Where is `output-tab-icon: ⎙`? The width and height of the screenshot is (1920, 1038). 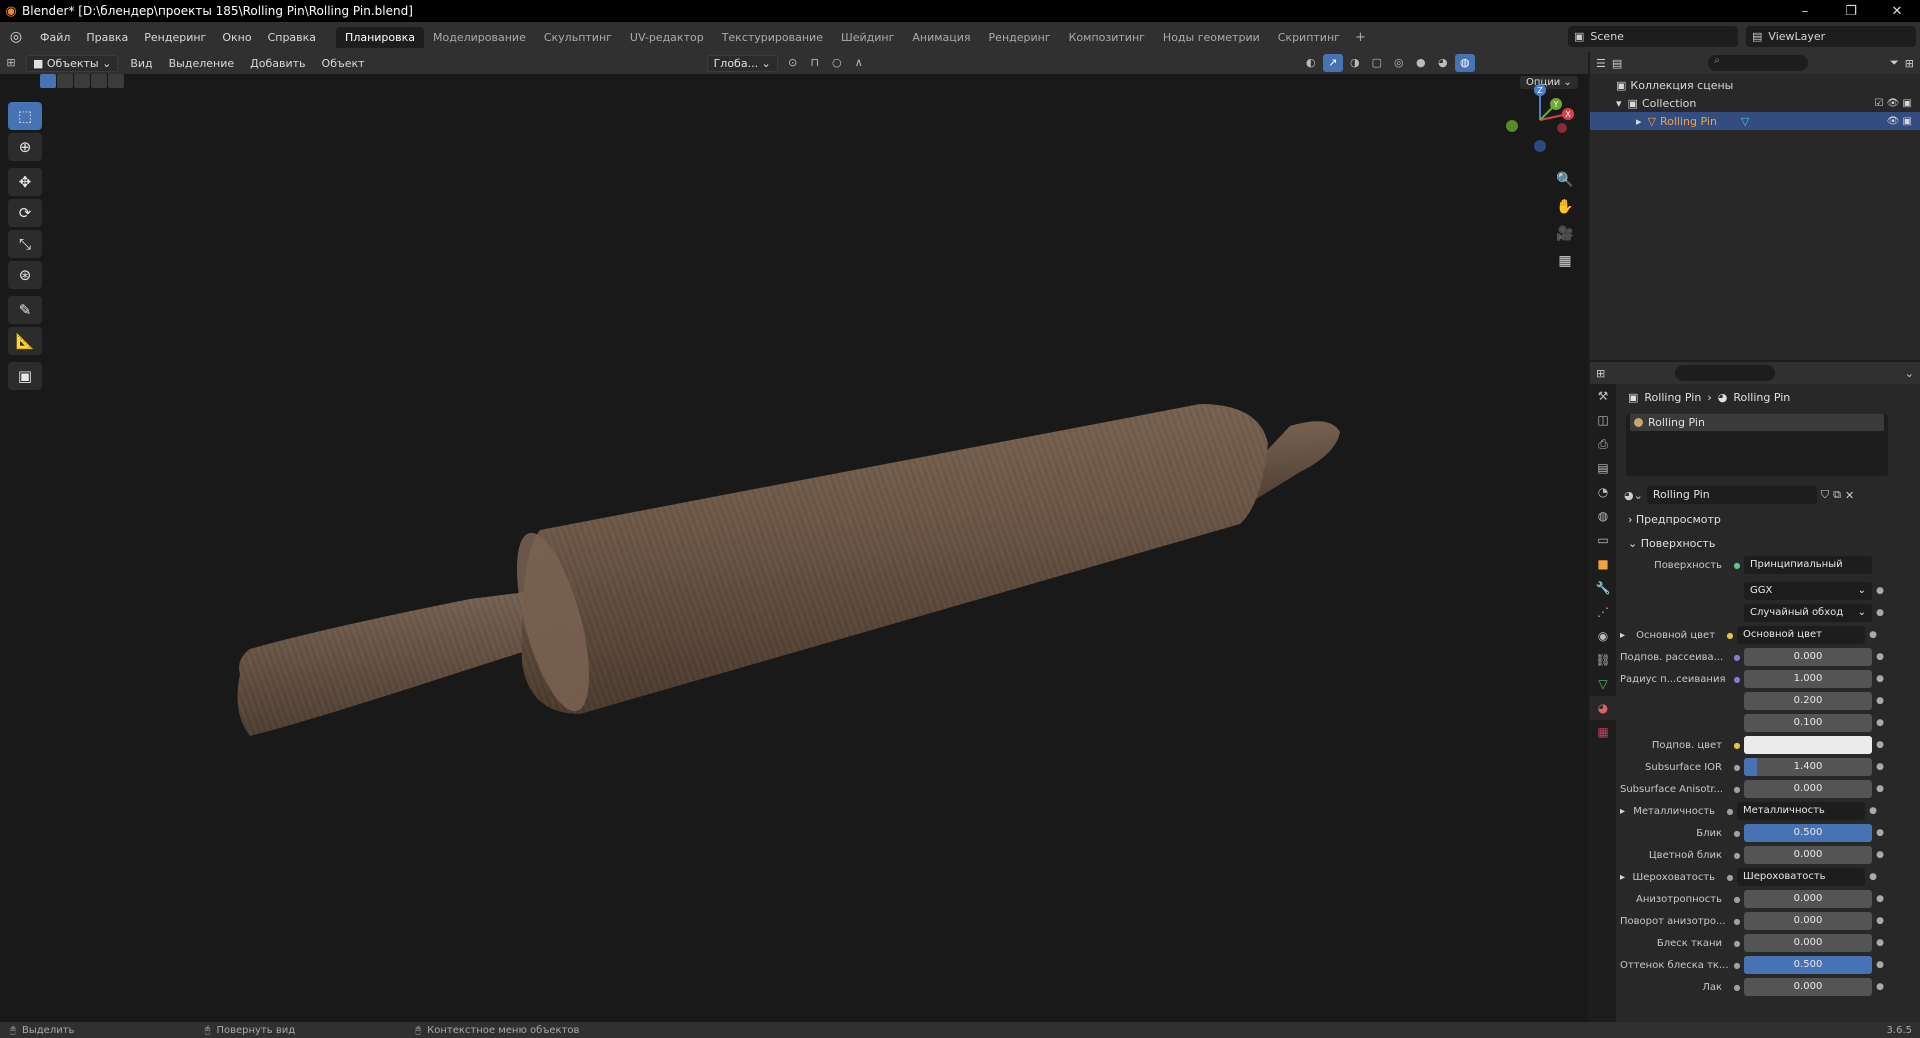
output-tab-icon: ⎙ is located at coordinates (1603, 444).